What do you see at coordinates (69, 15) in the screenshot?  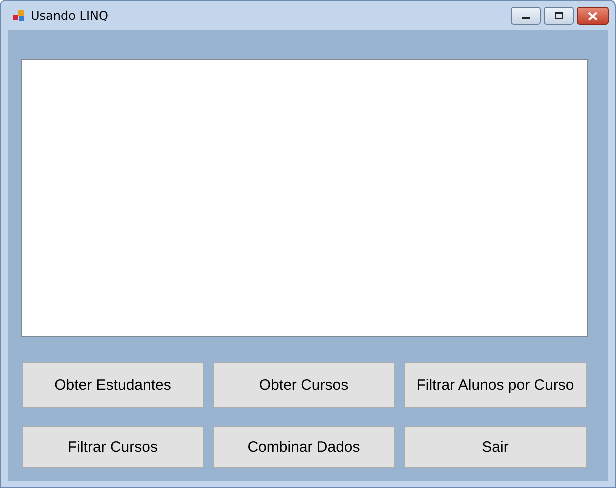 I see `window-title: Usando LINQ` at bounding box center [69, 15].